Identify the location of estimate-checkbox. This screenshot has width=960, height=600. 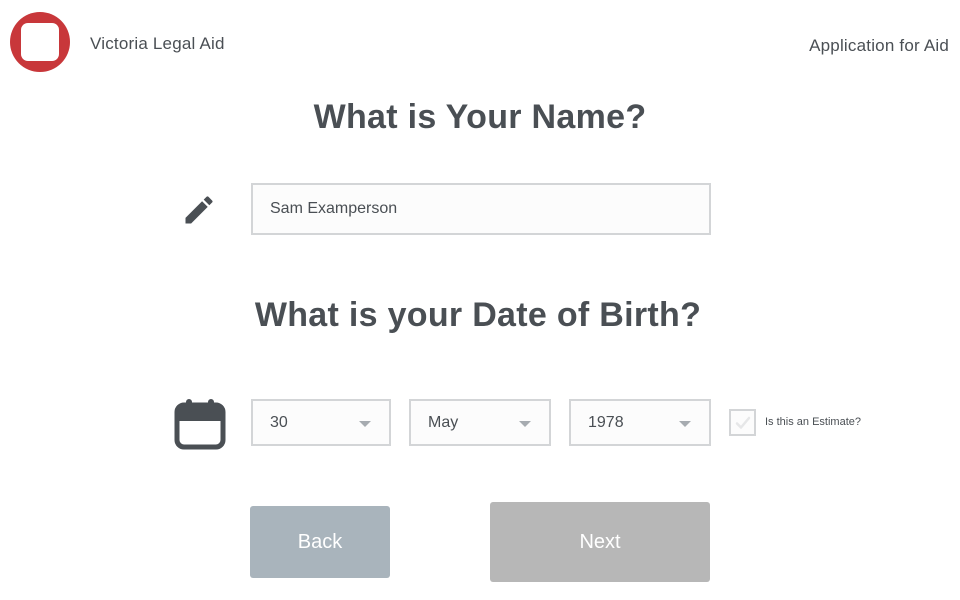
(742, 422).